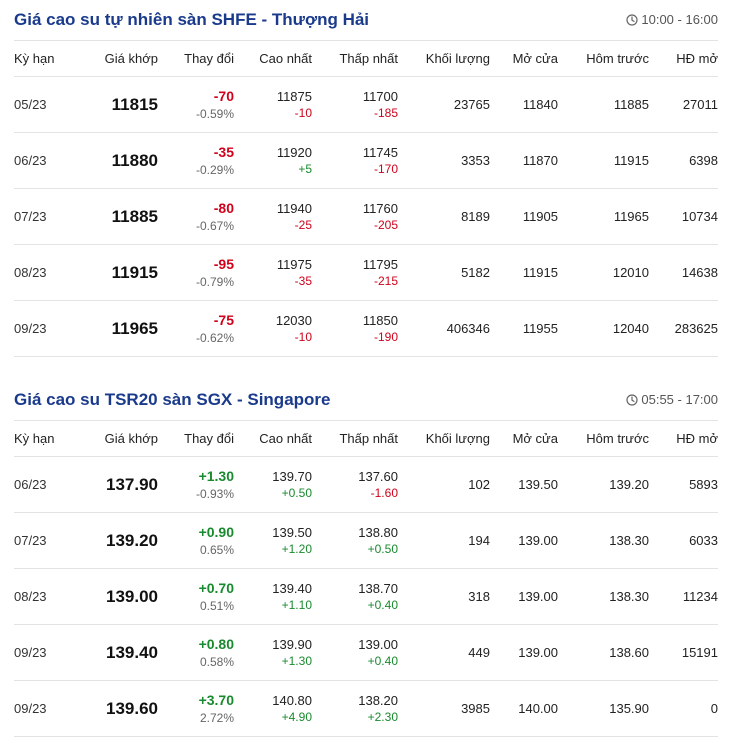 Image resolution: width=740 pixels, height=756 pixels. I want to click on price-cell: 139.20, so click(132, 540).